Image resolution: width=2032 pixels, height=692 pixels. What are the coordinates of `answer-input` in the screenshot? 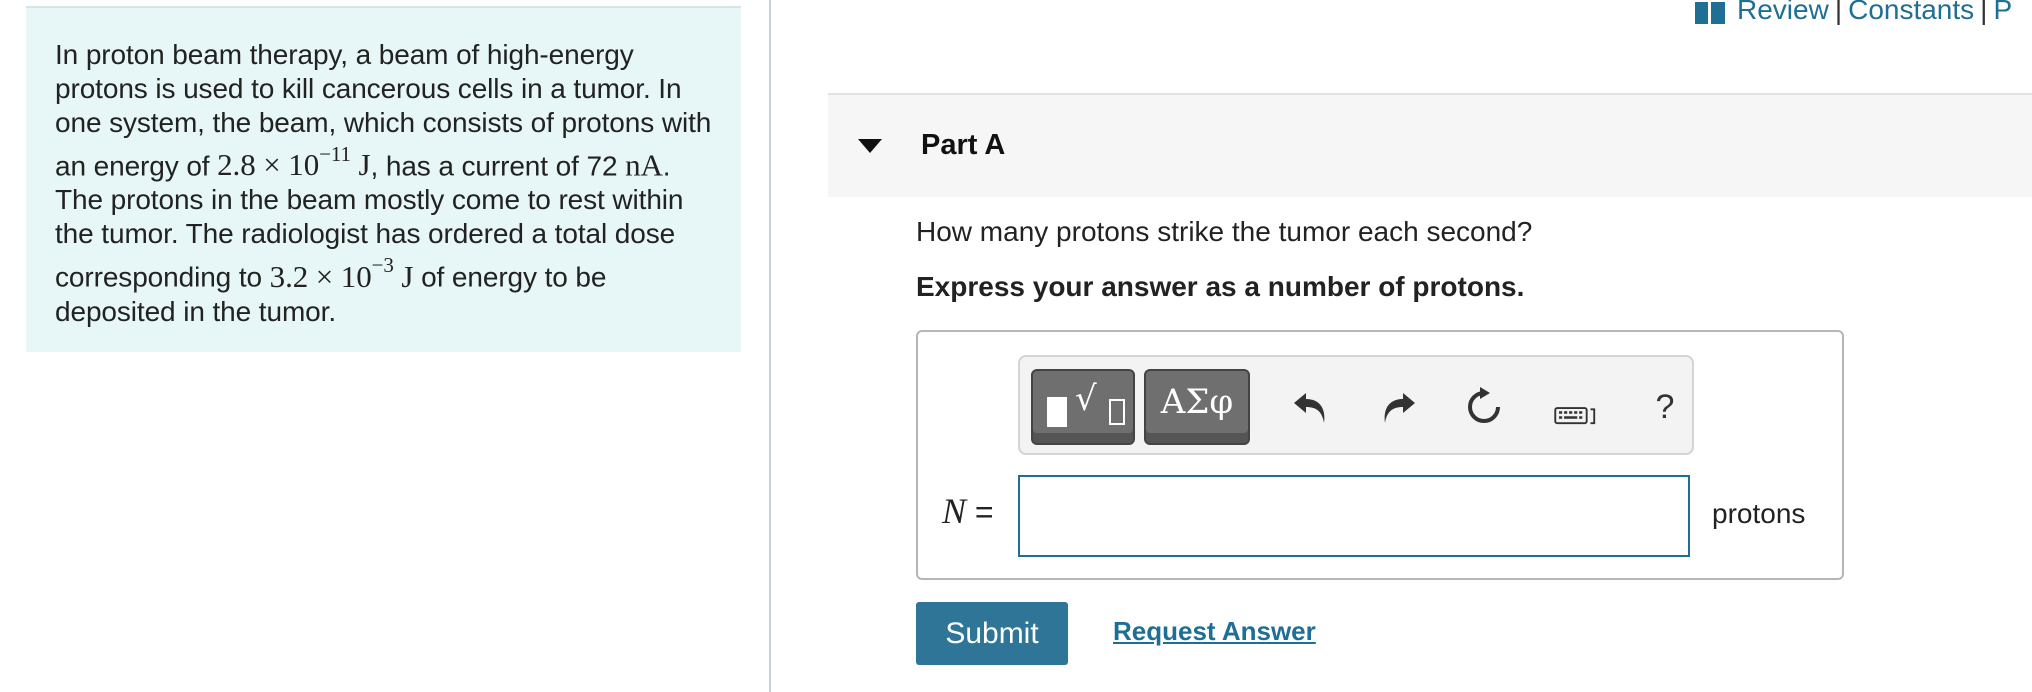 It's located at (1354, 516).